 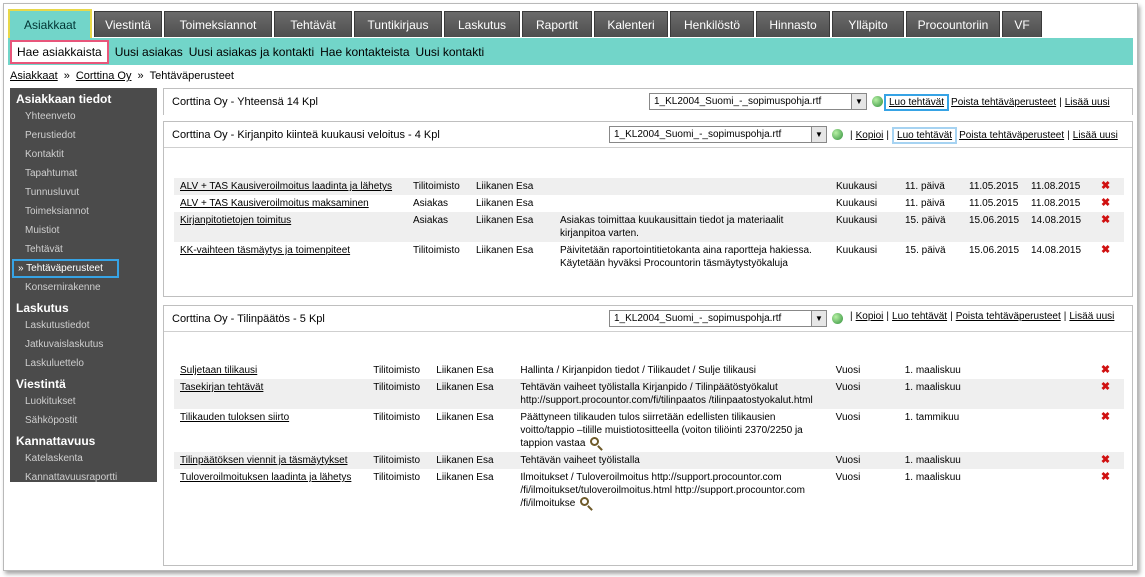 What do you see at coordinates (272, 430) in the screenshot?
I see `task-name-link: Tilikauden tuloksen siirto` at bounding box center [272, 430].